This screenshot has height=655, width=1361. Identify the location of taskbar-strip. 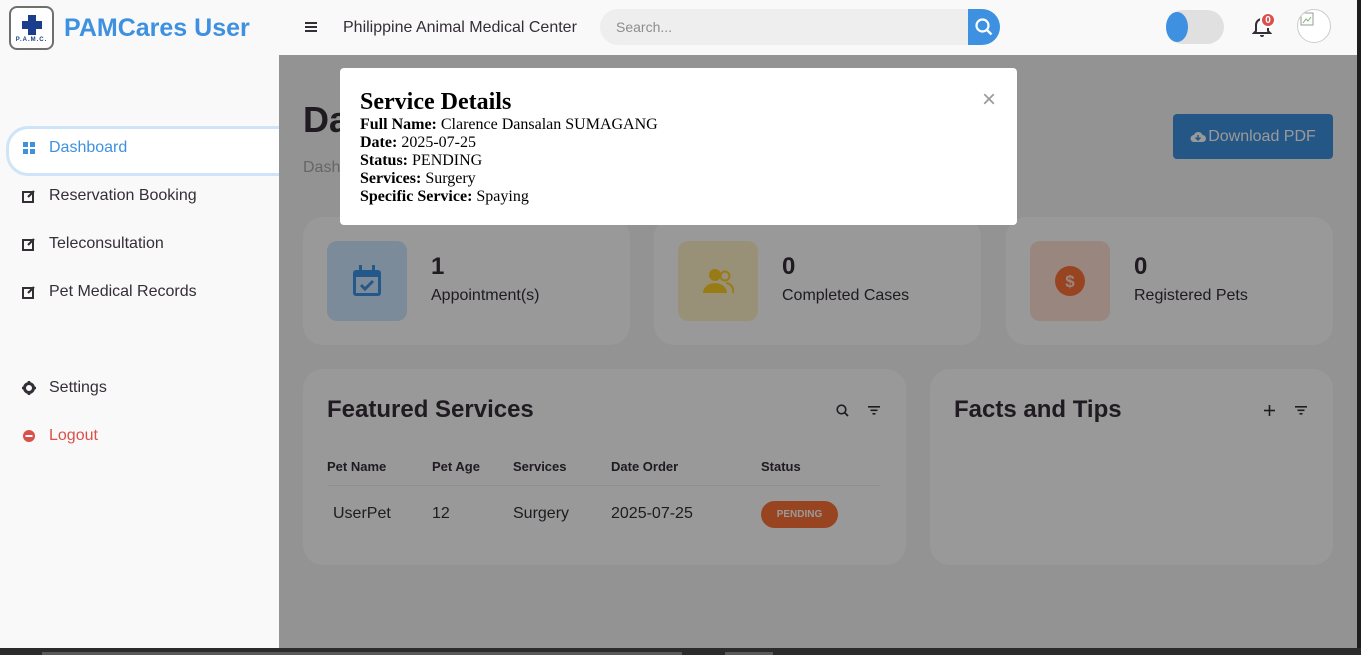
(680, 651).